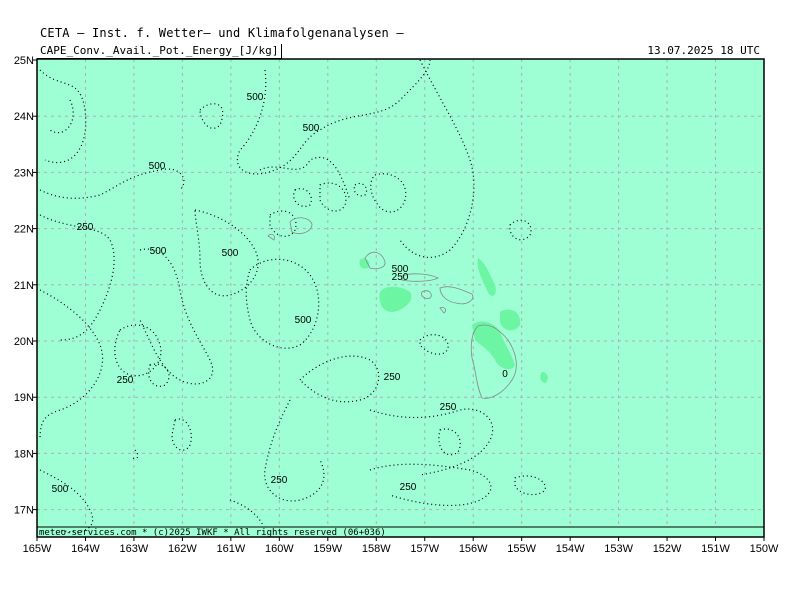 The height and width of the screenshot is (600, 800). I want to click on lon-label: 162W, so click(182, 549).